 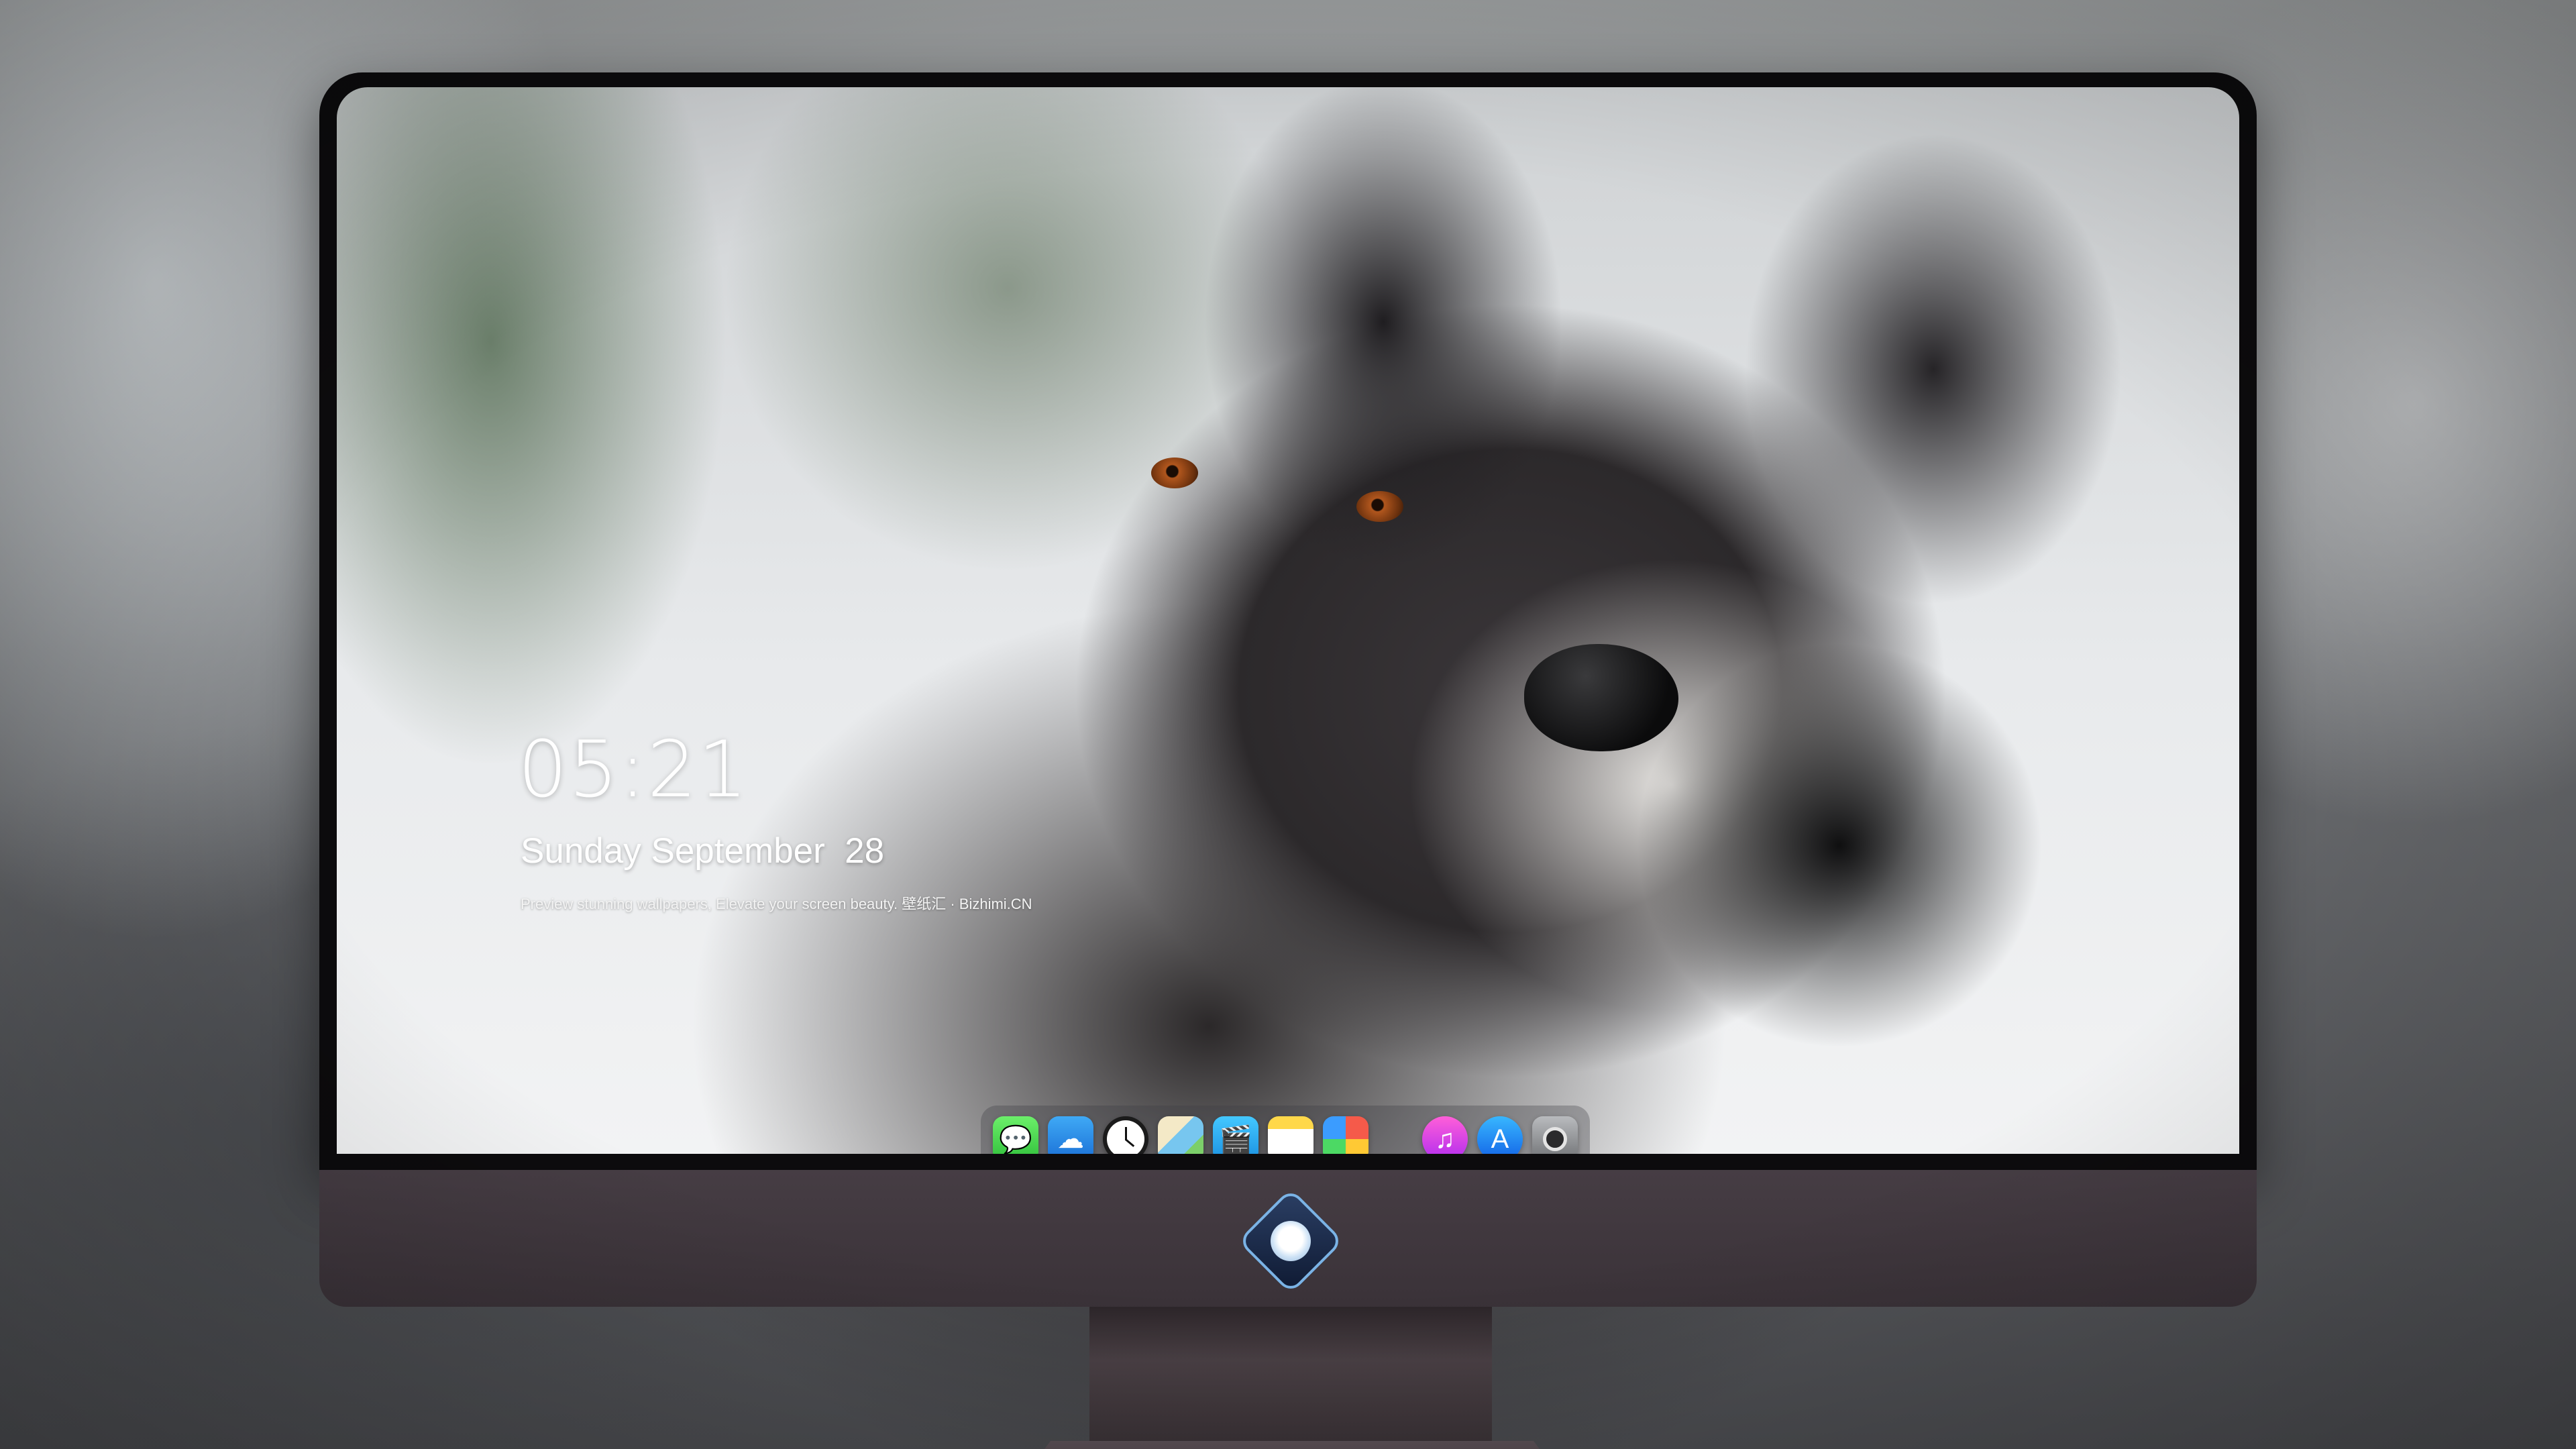 I want to click on dock: 💬 ☁ 🎬 ♫ A, so click(x=1285, y=1130).